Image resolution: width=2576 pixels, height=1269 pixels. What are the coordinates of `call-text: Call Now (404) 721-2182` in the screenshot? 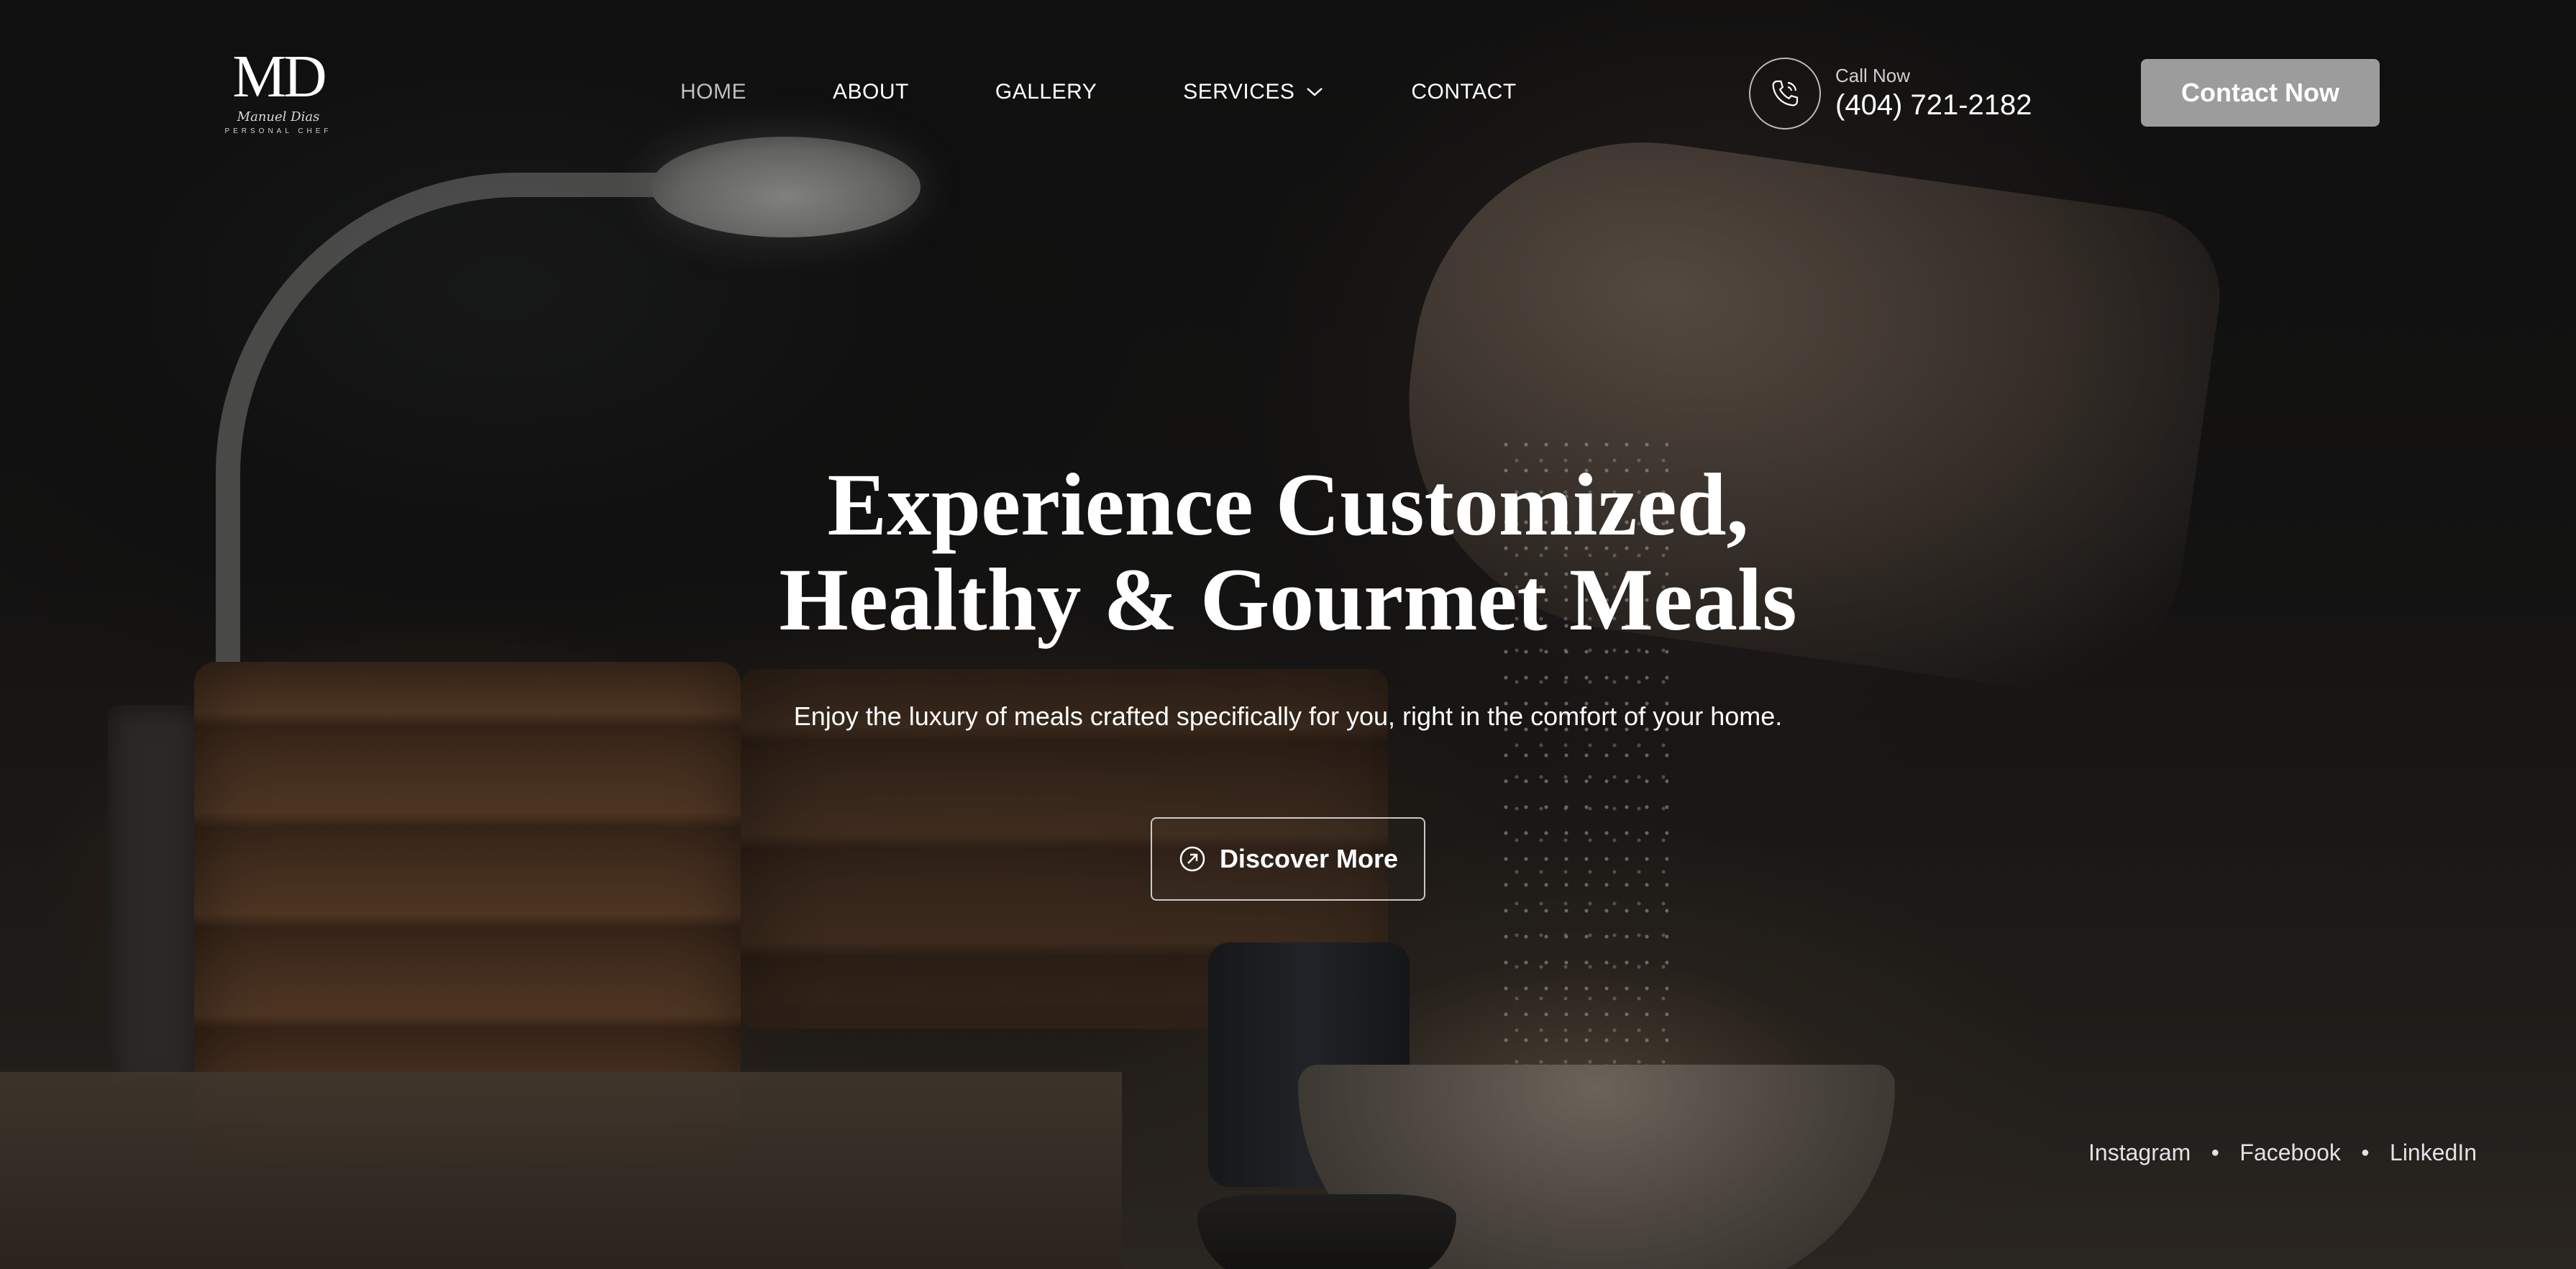 It's located at (1933, 93).